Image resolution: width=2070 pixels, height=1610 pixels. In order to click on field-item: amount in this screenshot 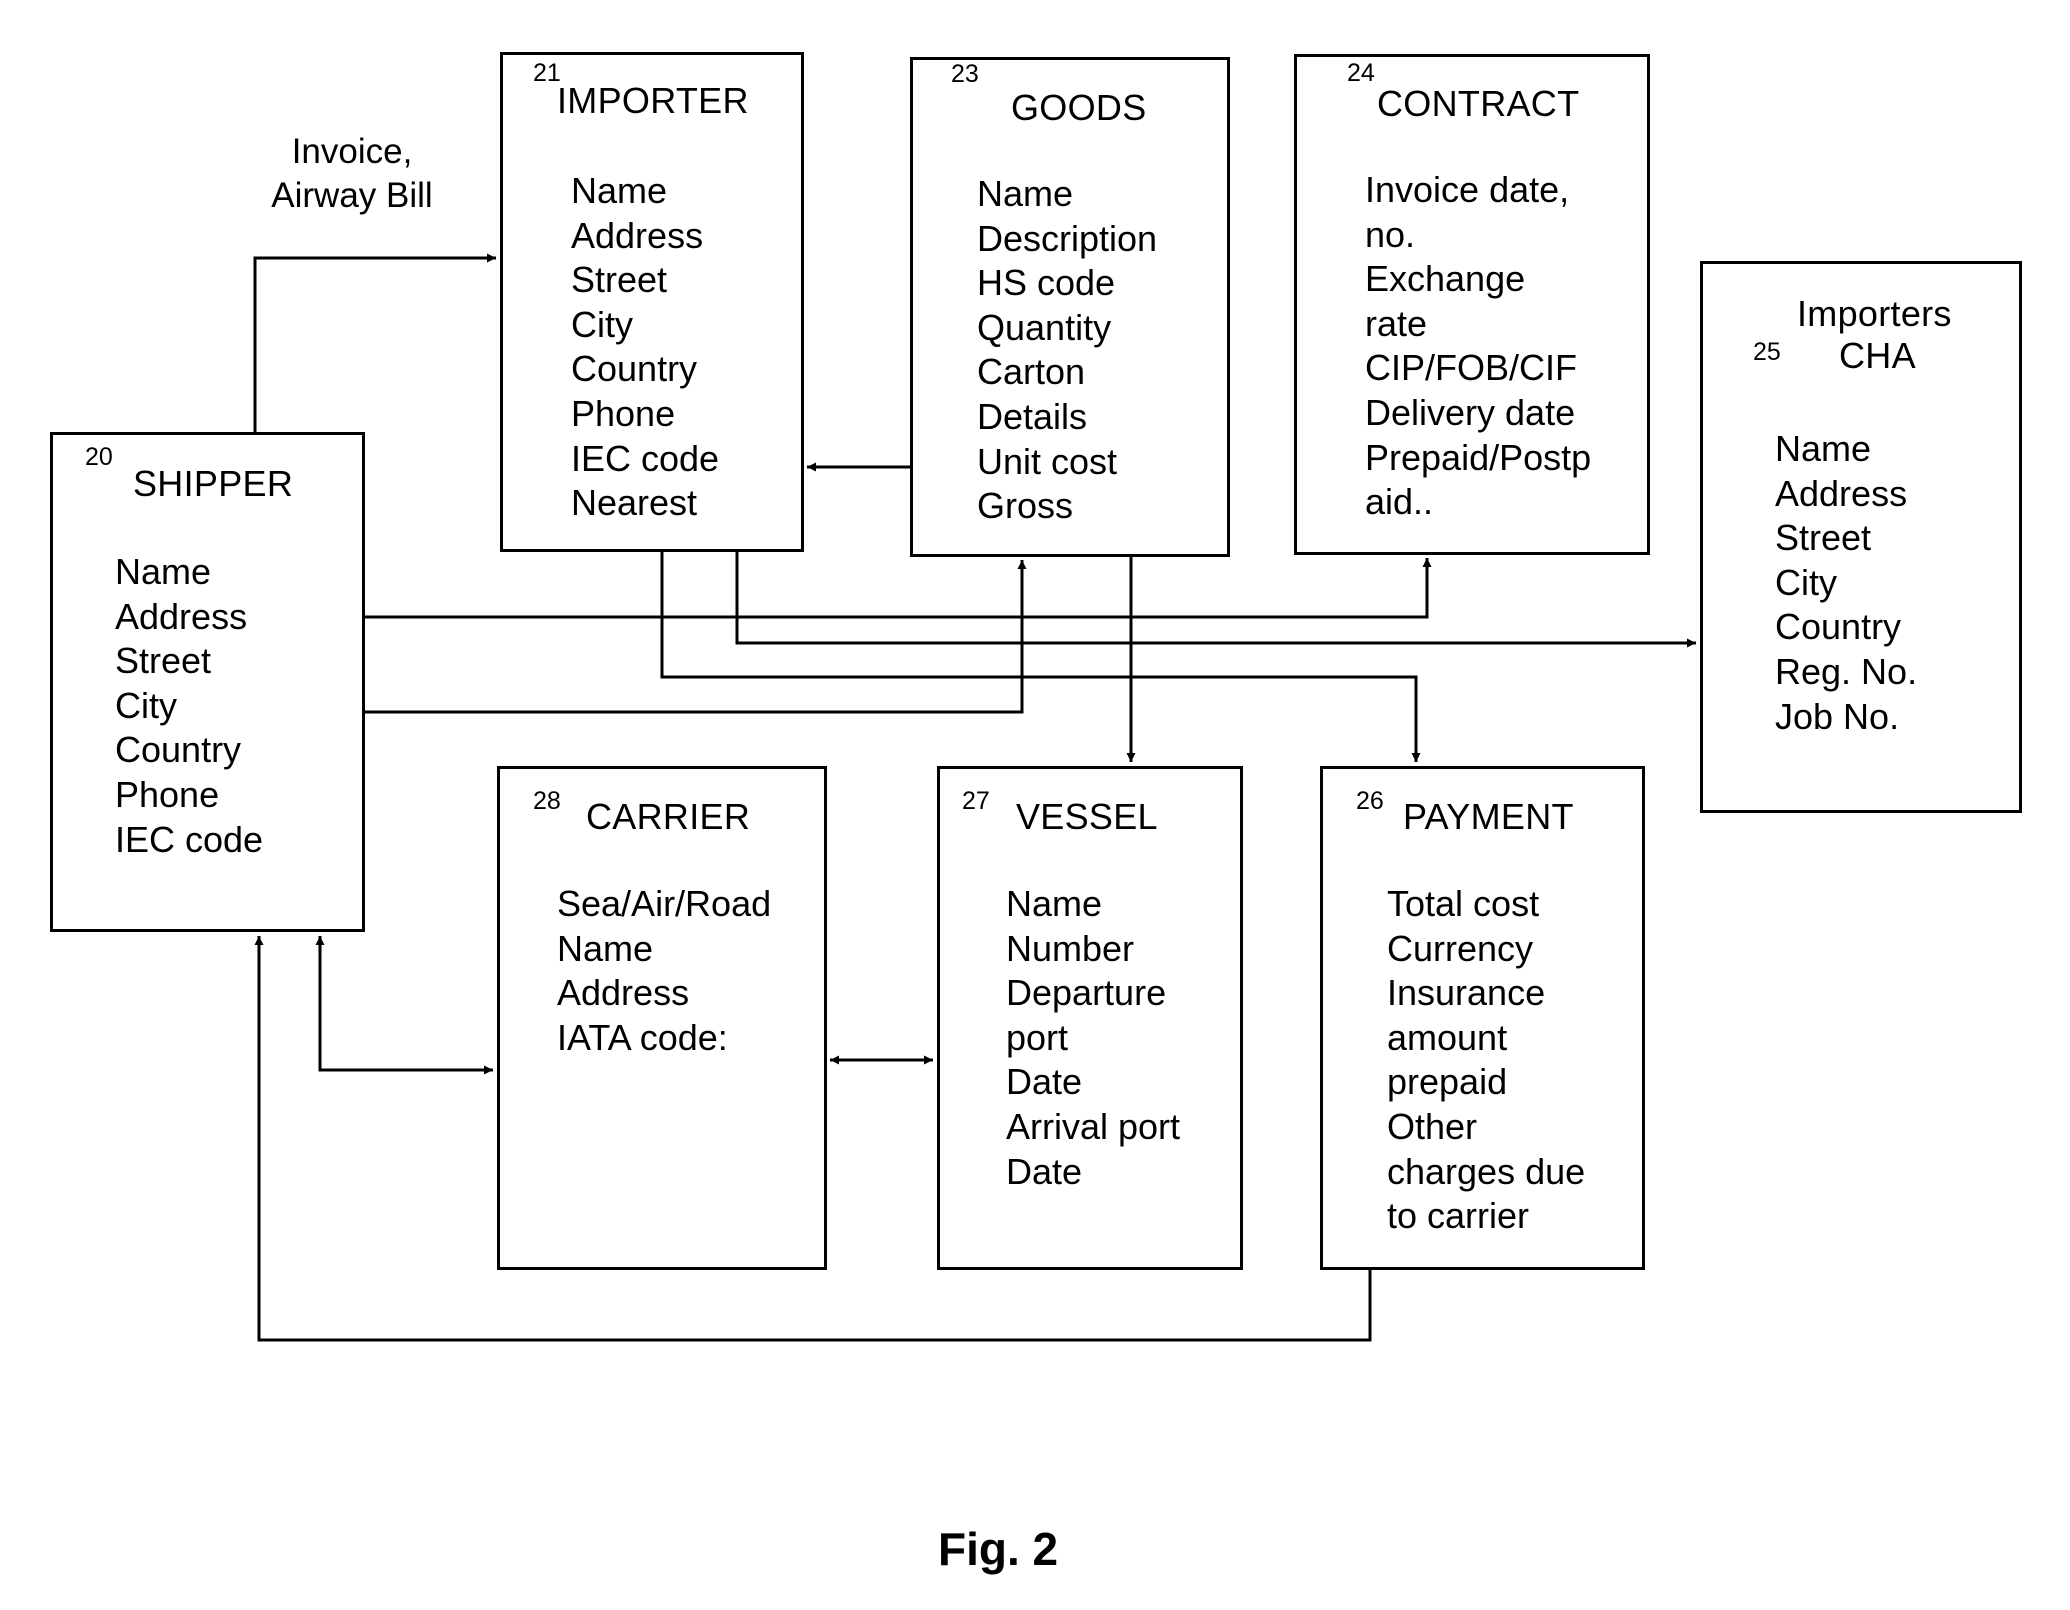, I will do `click(1447, 1037)`.